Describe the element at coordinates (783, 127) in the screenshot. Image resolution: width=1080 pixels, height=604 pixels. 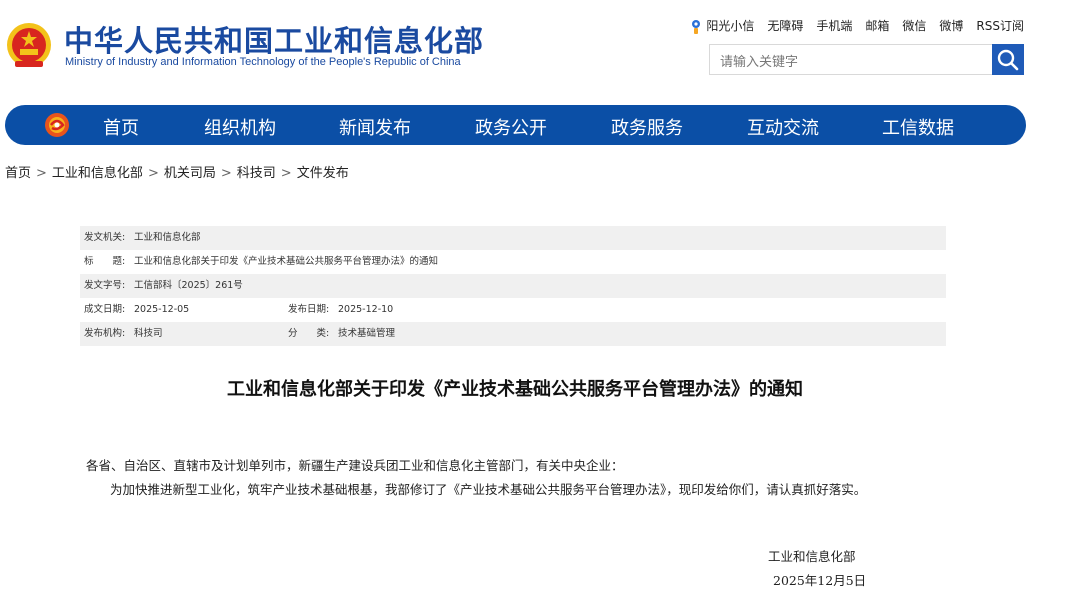
I see `nav-interaction: 互动交流` at that location.